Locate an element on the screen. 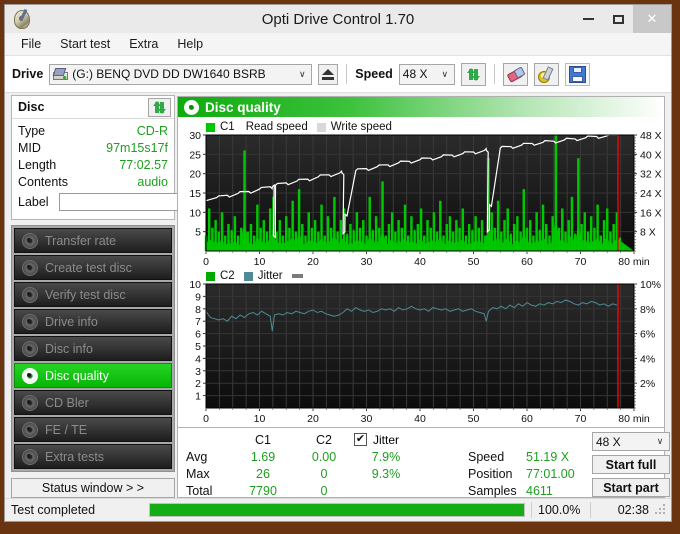 The height and width of the screenshot is (534, 680). menu-item-file: File is located at coordinates (31, 44).